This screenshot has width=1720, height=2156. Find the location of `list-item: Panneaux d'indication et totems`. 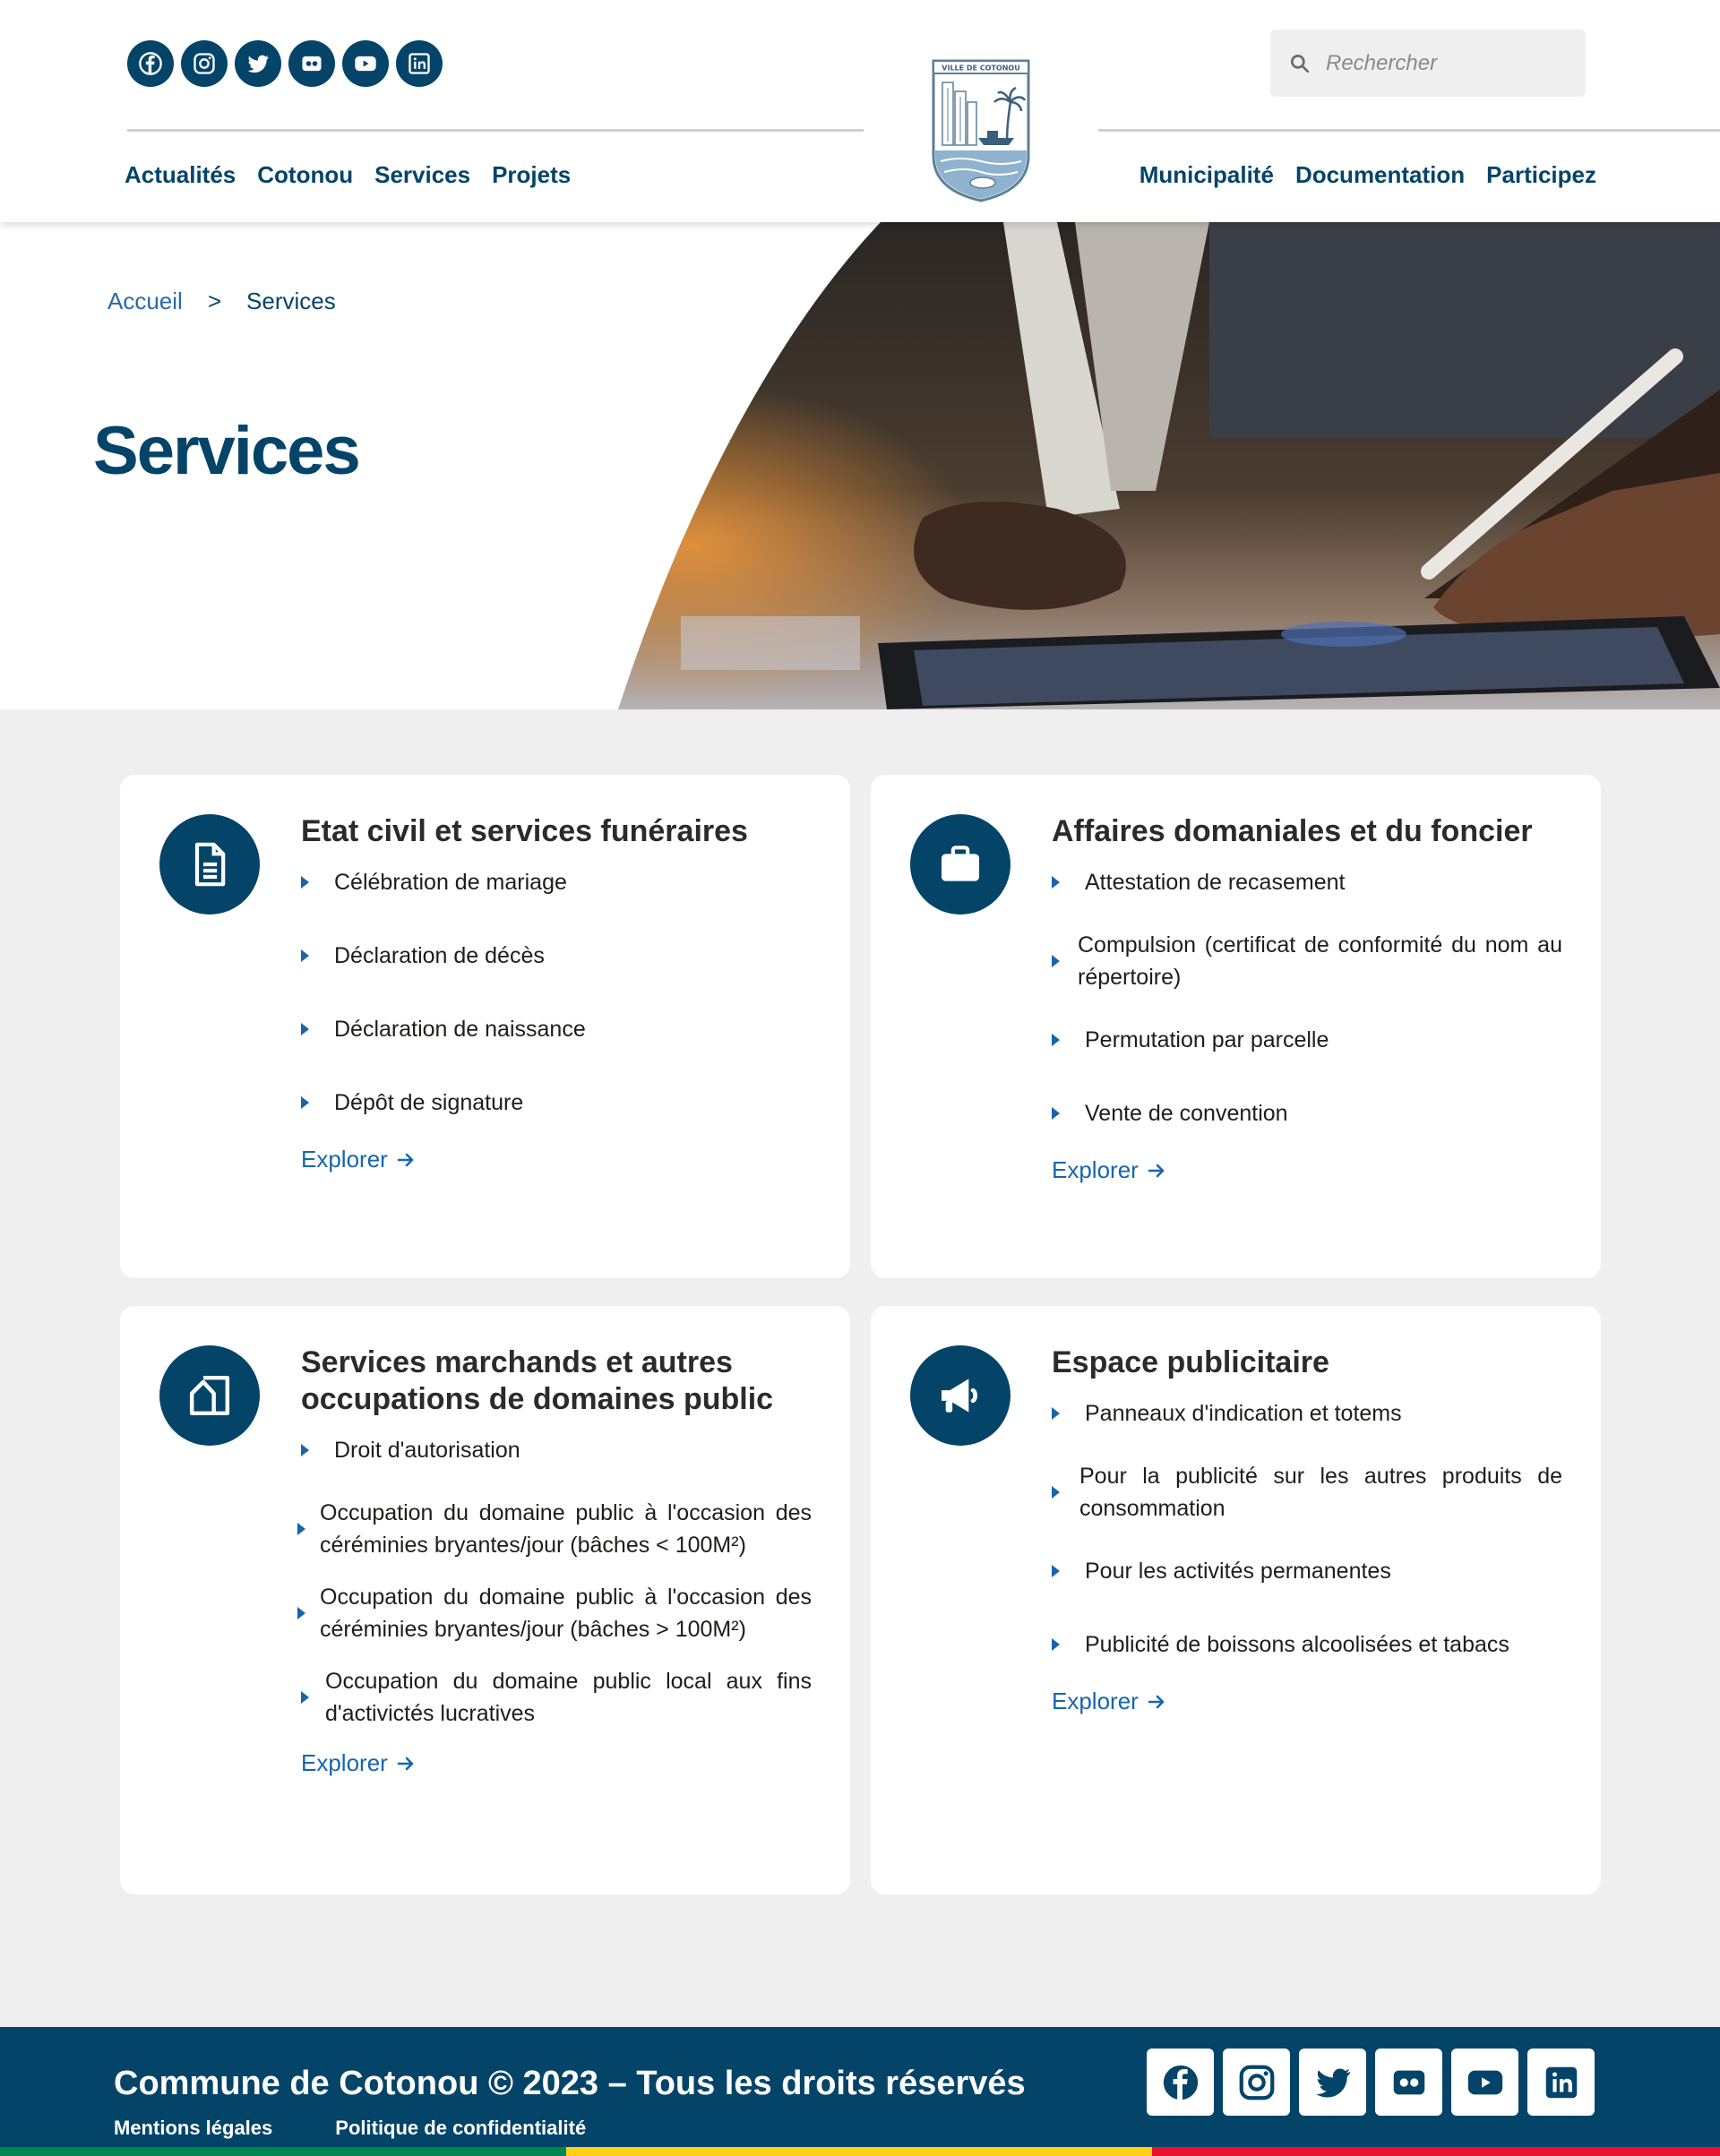

list-item: Panneaux d'indication et totems is located at coordinates (1307, 1413).